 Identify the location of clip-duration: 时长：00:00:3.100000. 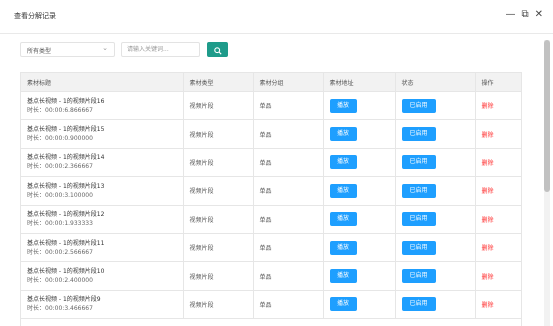
(60, 195).